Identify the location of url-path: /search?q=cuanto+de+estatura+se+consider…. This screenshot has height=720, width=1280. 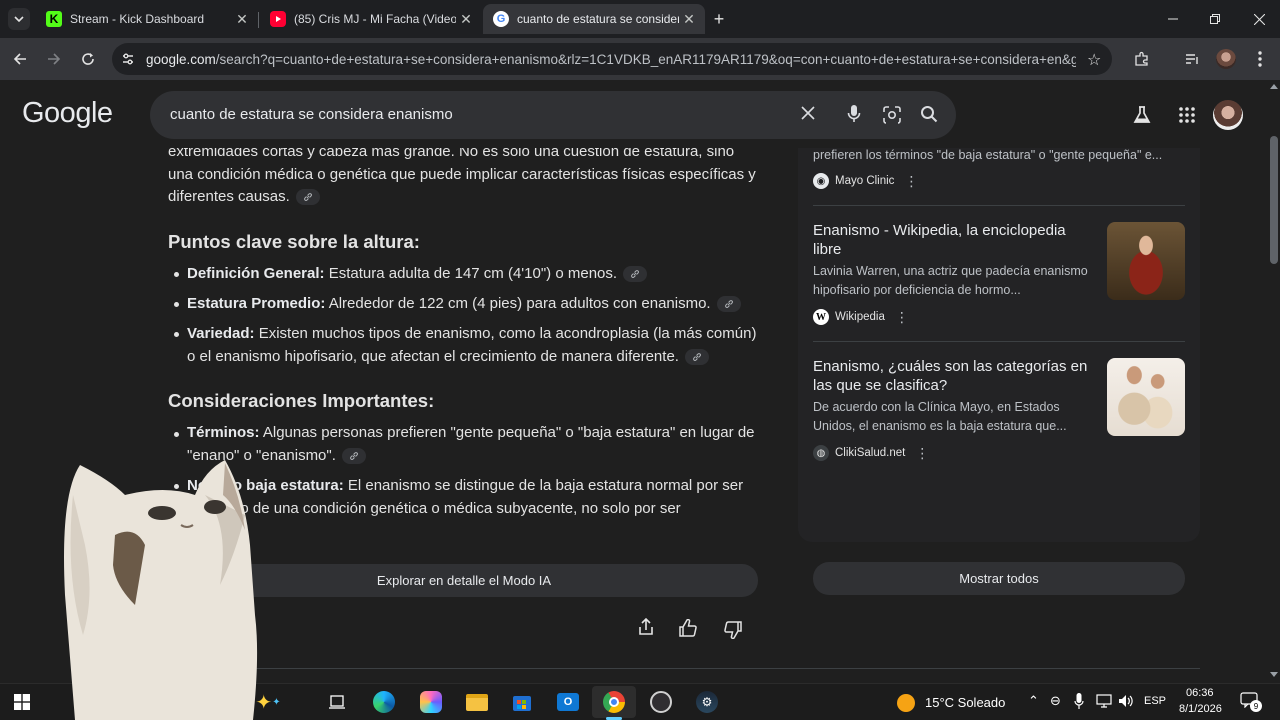
(645, 59).